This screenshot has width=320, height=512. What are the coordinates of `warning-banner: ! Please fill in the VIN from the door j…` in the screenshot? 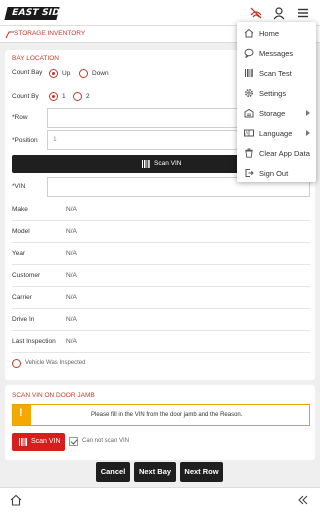 It's located at (161, 415).